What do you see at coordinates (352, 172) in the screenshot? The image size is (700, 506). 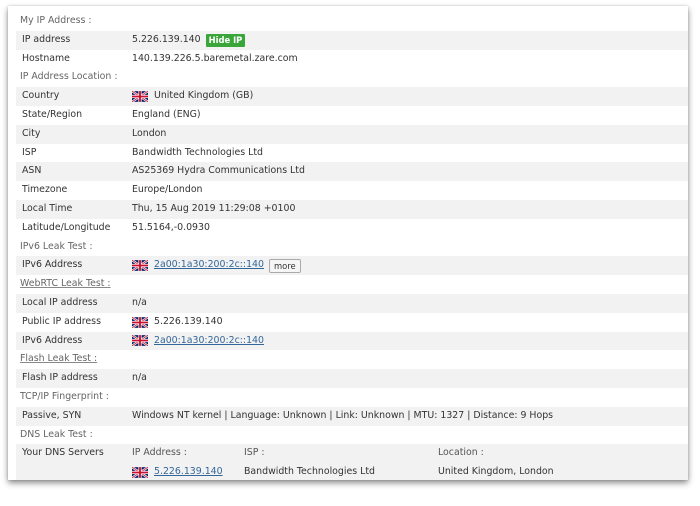 I see `row-asn: ASN AS25369 Hydra Communications Ltd` at bounding box center [352, 172].